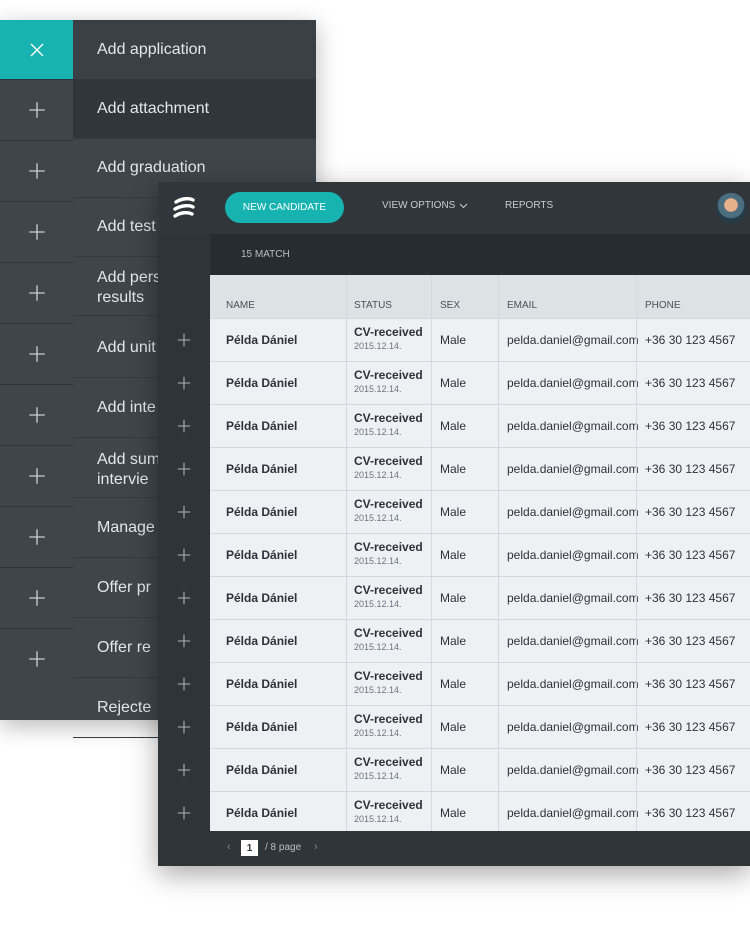 The image size is (750, 926). I want to click on menu-item-label: Add inte, so click(126, 407).